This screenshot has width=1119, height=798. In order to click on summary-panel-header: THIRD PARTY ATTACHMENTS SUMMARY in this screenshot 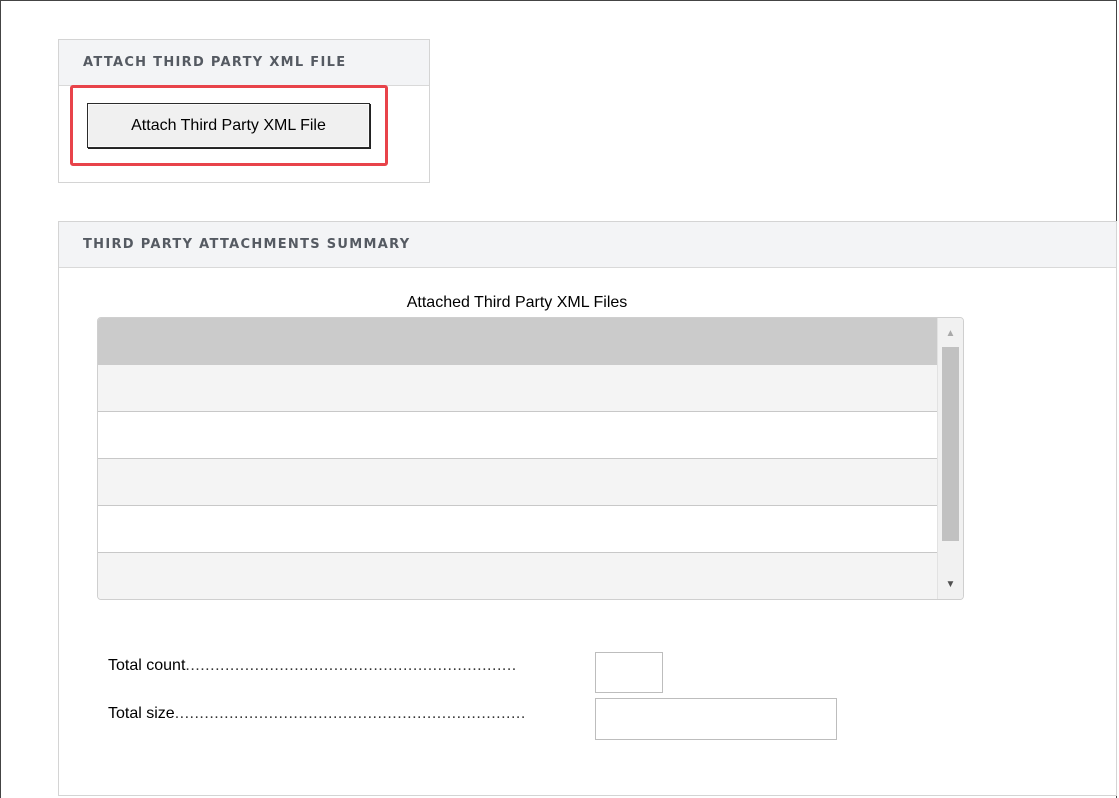, I will do `click(587, 245)`.